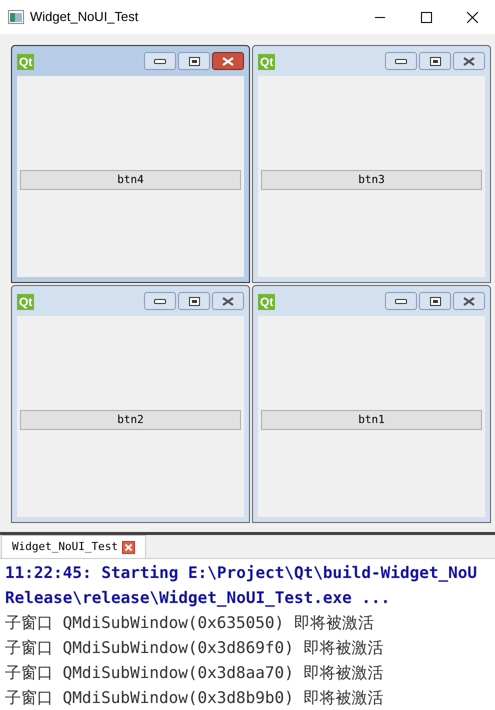 The height and width of the screenshot is (710, 495). I want to click on push-button: btn4, so click(130, 180).